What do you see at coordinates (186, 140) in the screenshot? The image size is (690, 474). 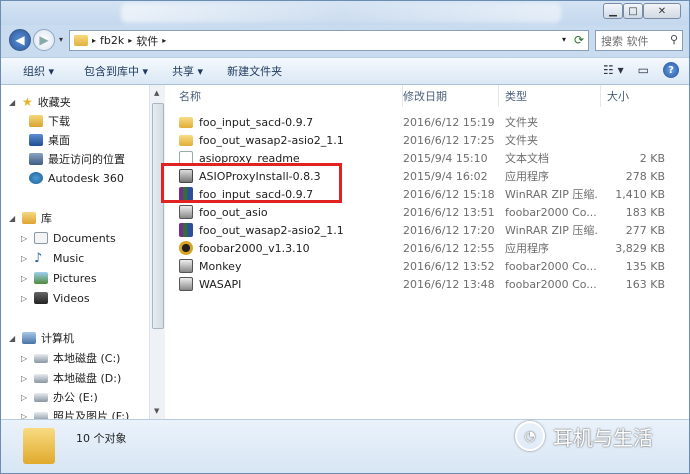 I see `folder-icon` at bounding box center [186, 140].